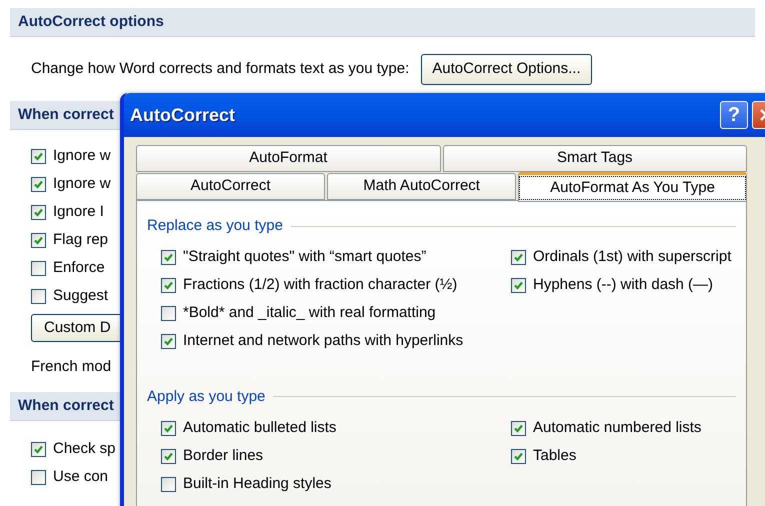  Describe the element at coordinates (80, 240) in the screenshot. I see `checkbox-label: Flag rep` at that location.